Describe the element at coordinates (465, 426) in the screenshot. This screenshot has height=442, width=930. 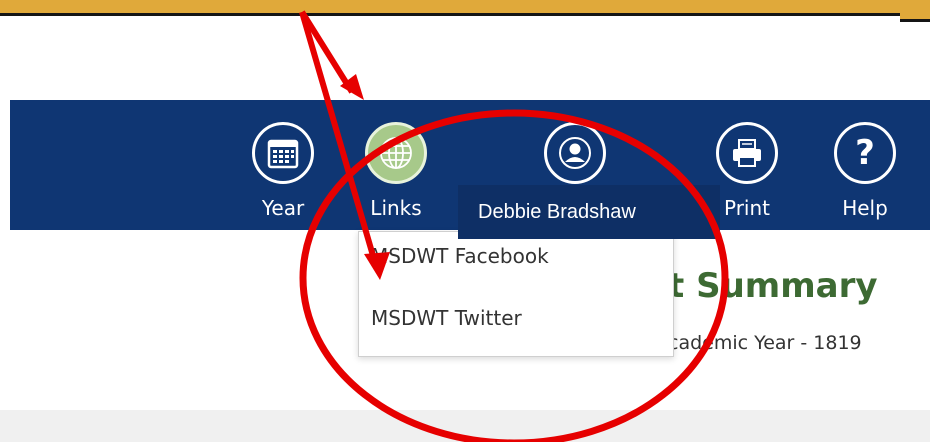
I see `page-footer-band` at that location.